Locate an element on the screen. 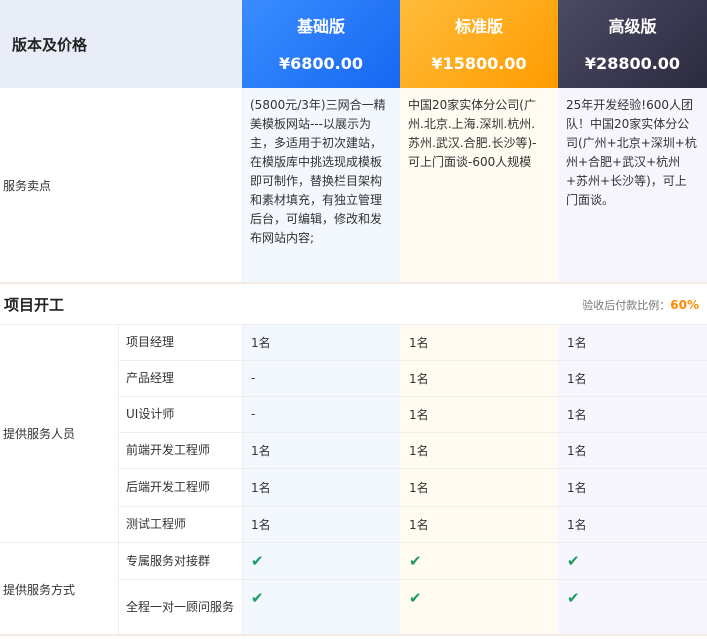  table-row-method: 专属服务对接群 is located at coordinates (168, 560).